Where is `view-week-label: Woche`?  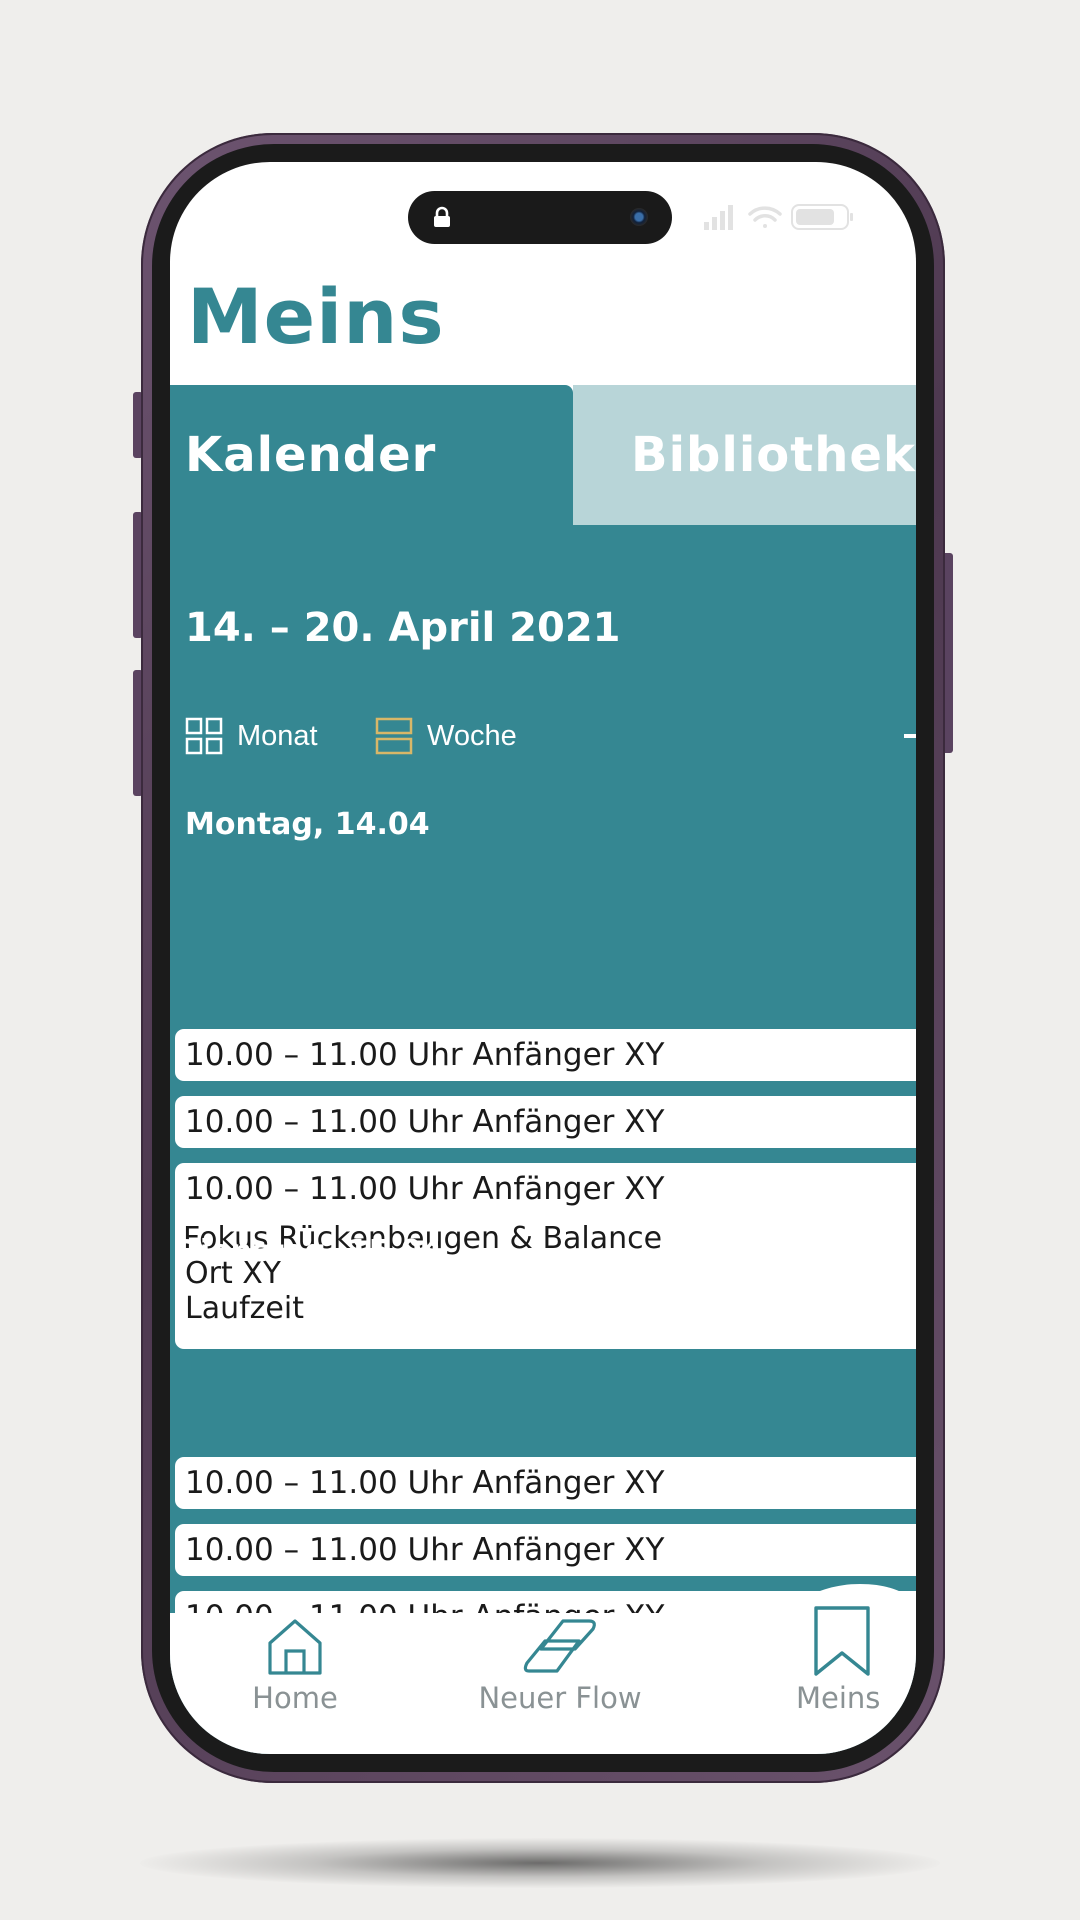
view-week-label: Woche is located at coordinates (472, 735).